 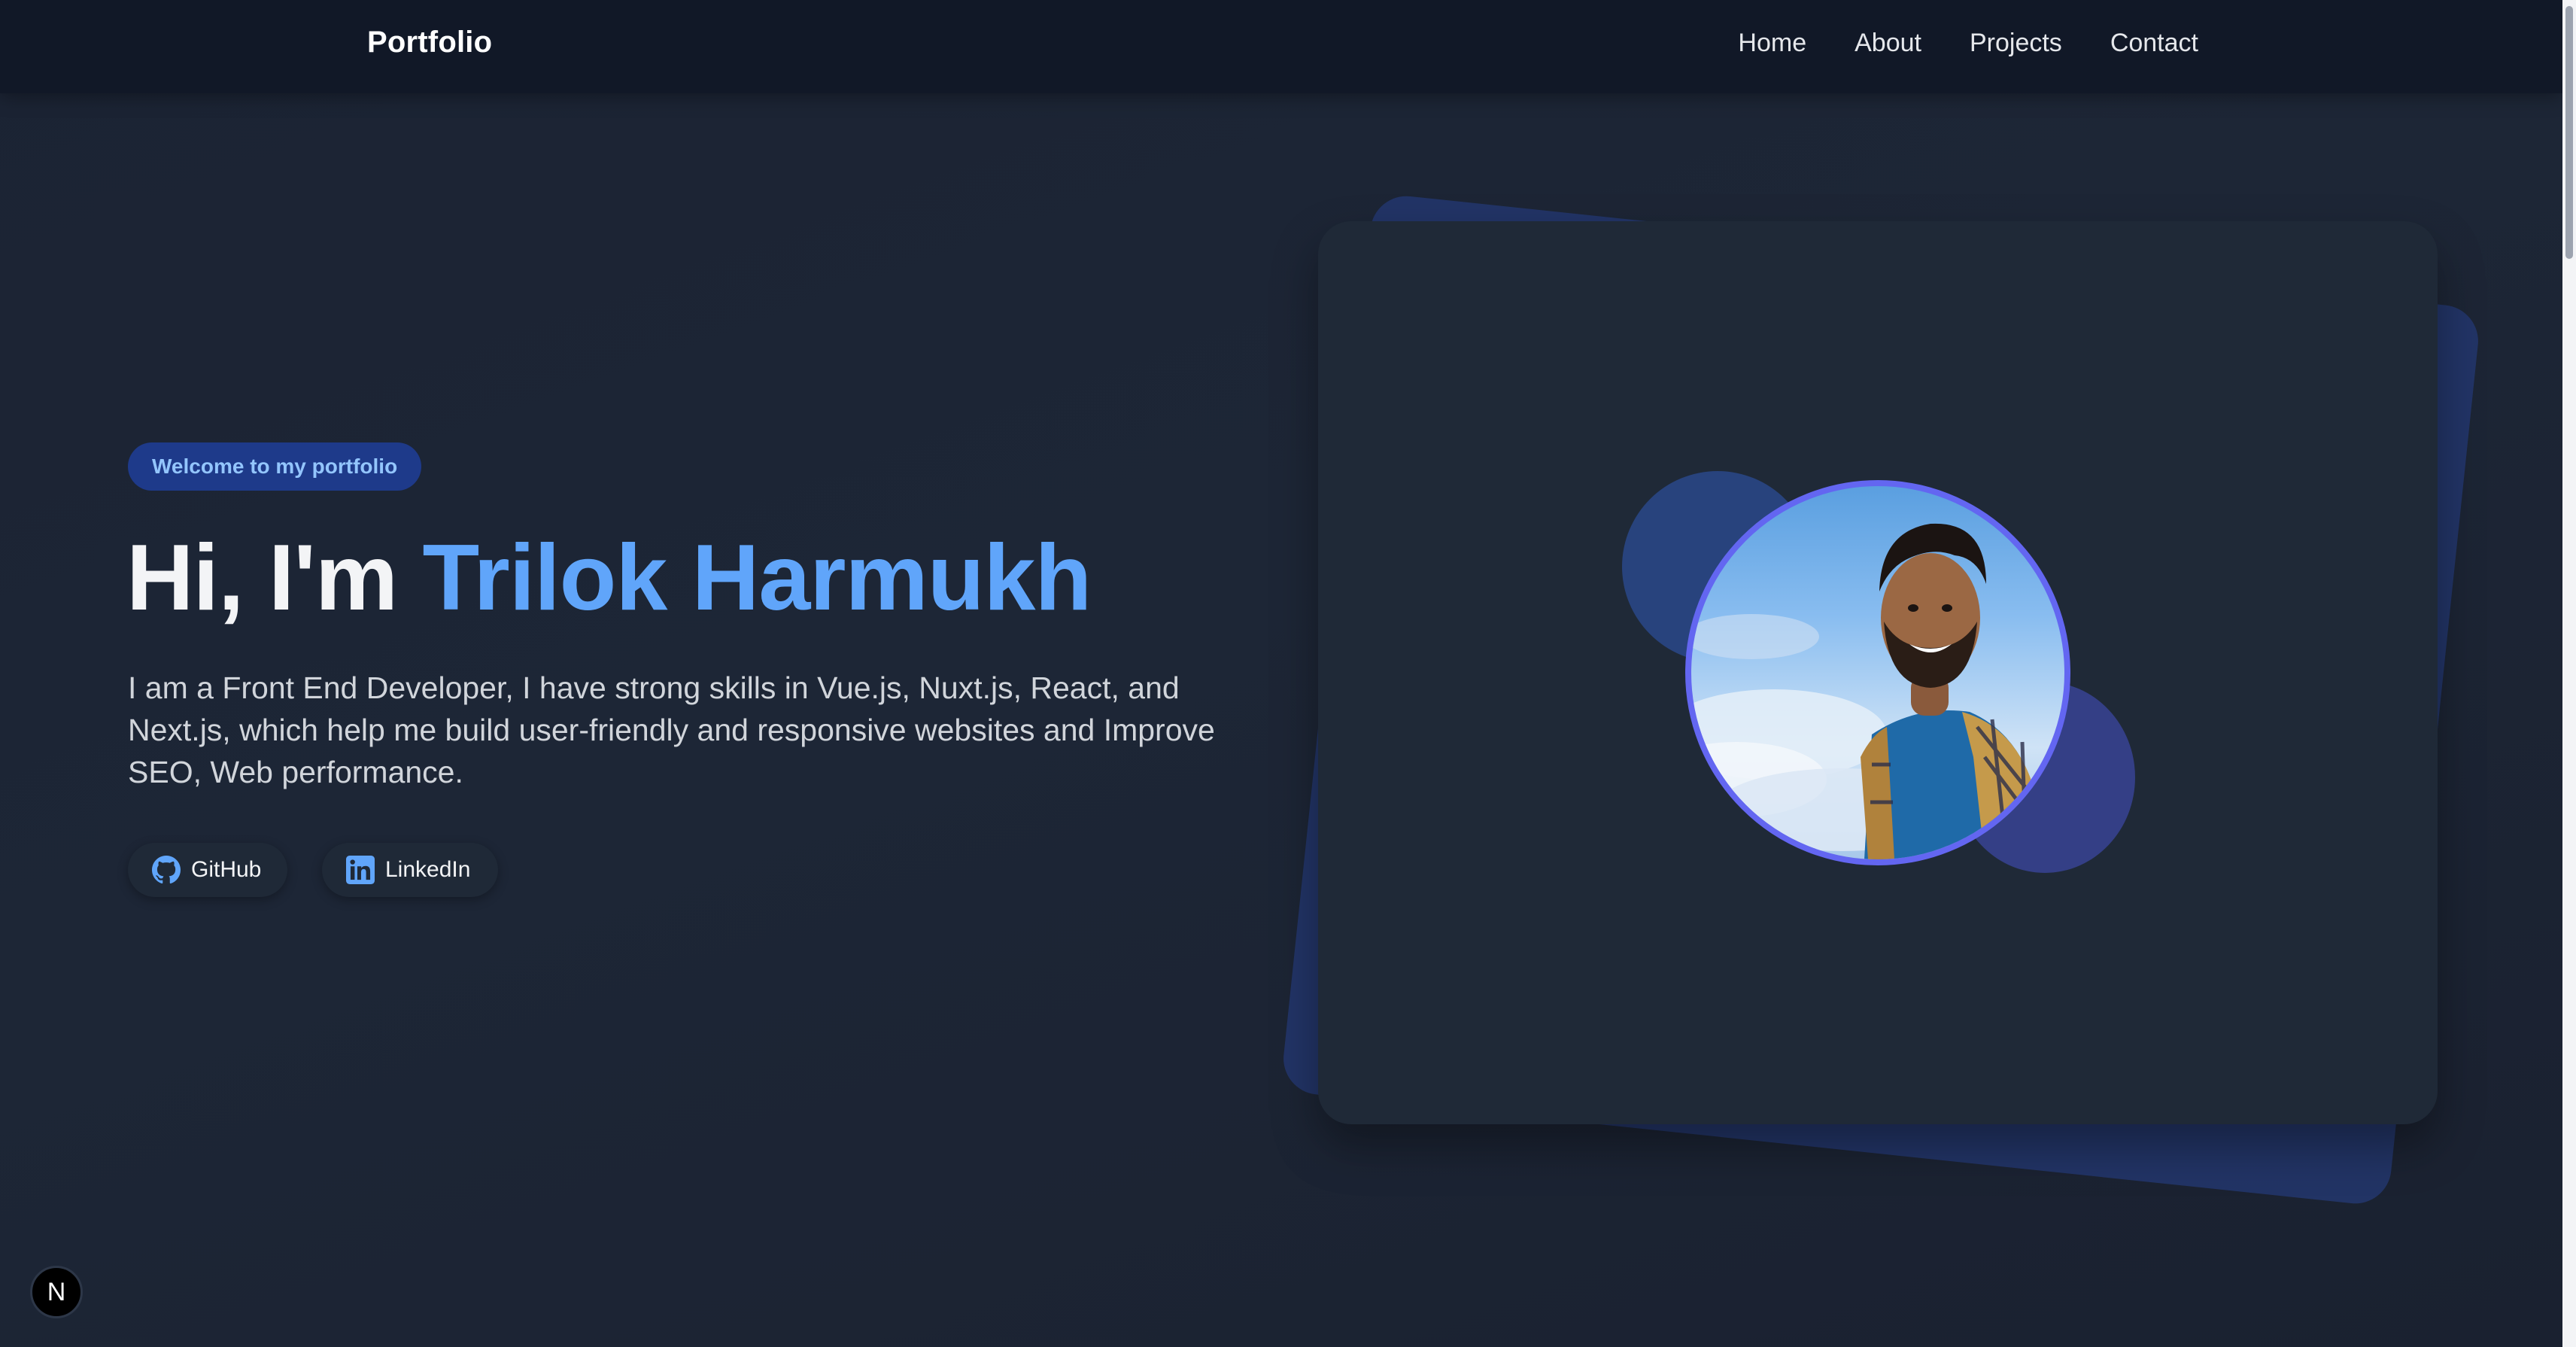 What do you see at coordinates (2569, 132) in the screenshot?
I see `scrollbar-thumb` at bounding box center [2569, 132].